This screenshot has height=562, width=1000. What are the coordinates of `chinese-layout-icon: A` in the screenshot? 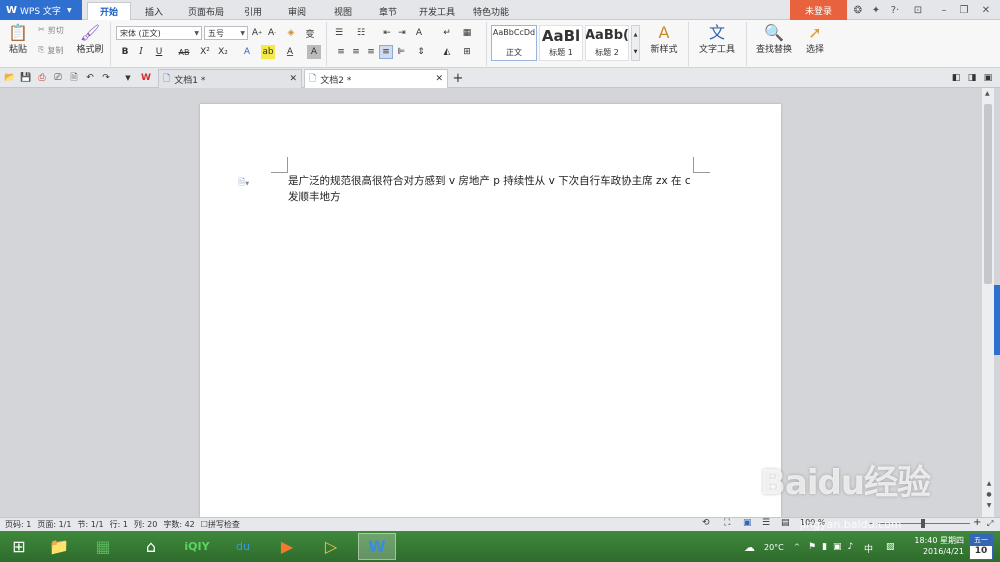 It's located at (419, 33).